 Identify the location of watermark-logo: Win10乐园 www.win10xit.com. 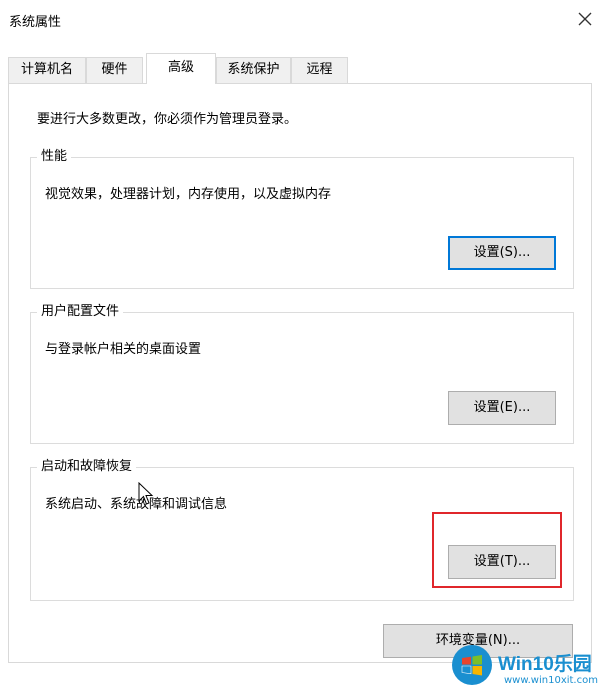
(527, 669).